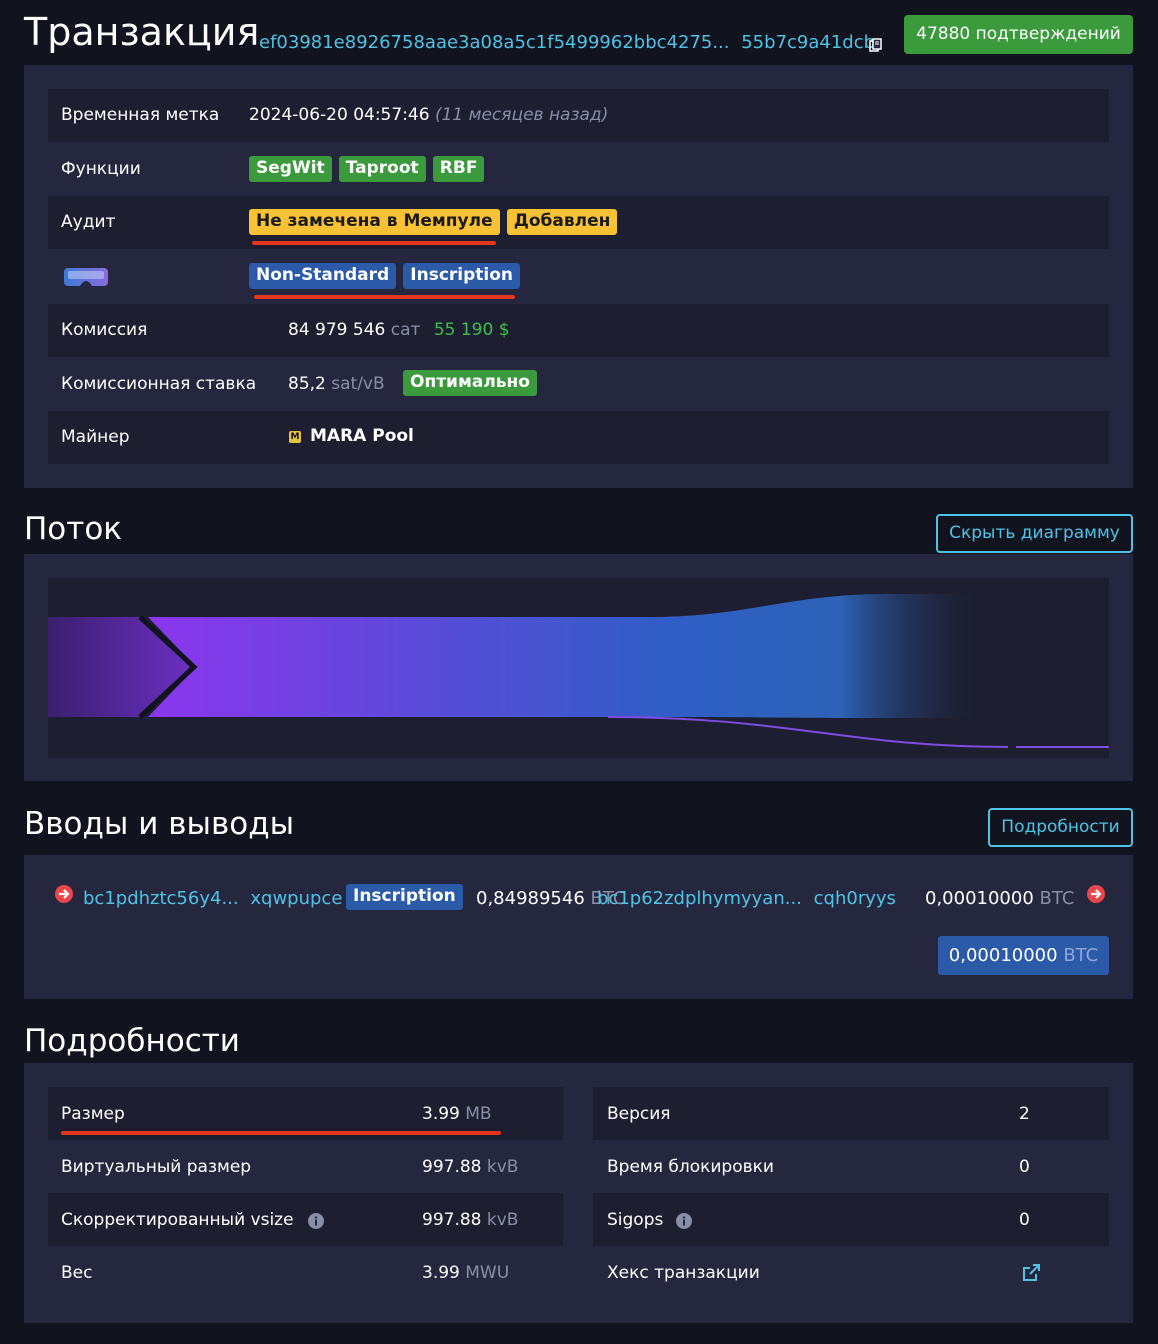 Image resolution: width=1158 pixels, height=1344 pixels. Describe the element at coordinates (458, 169) in the screenshot. I see `feature-badge-rbf: RBF` at that location.